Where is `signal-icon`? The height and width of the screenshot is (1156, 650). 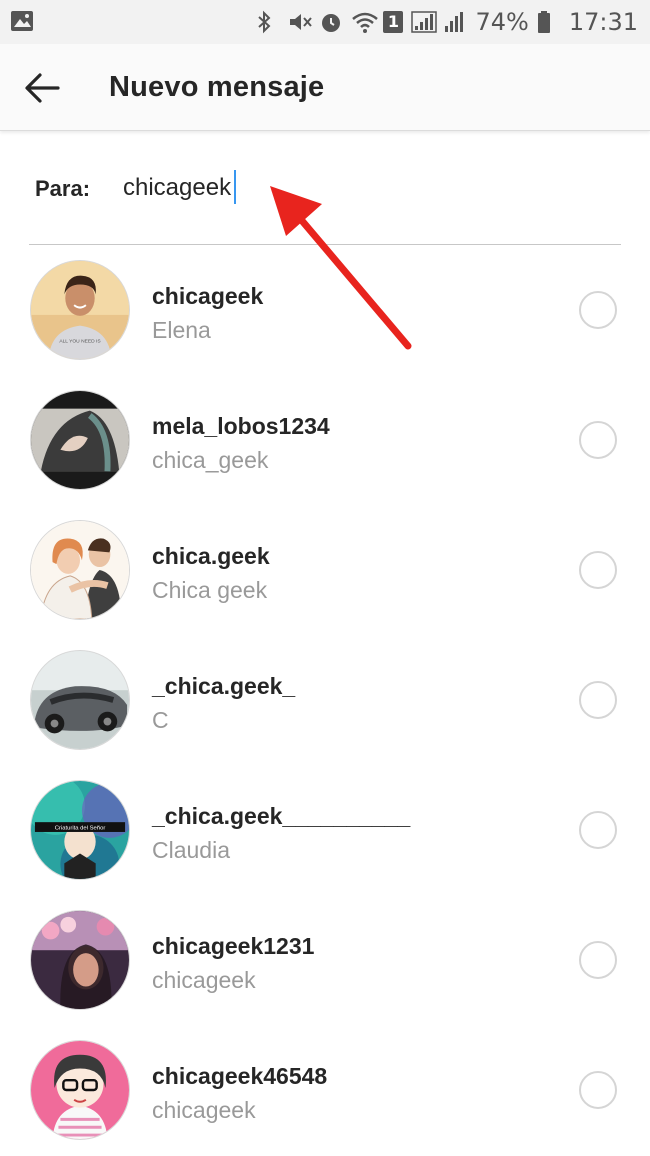
signal-icon is located at coordinates (424, 22).